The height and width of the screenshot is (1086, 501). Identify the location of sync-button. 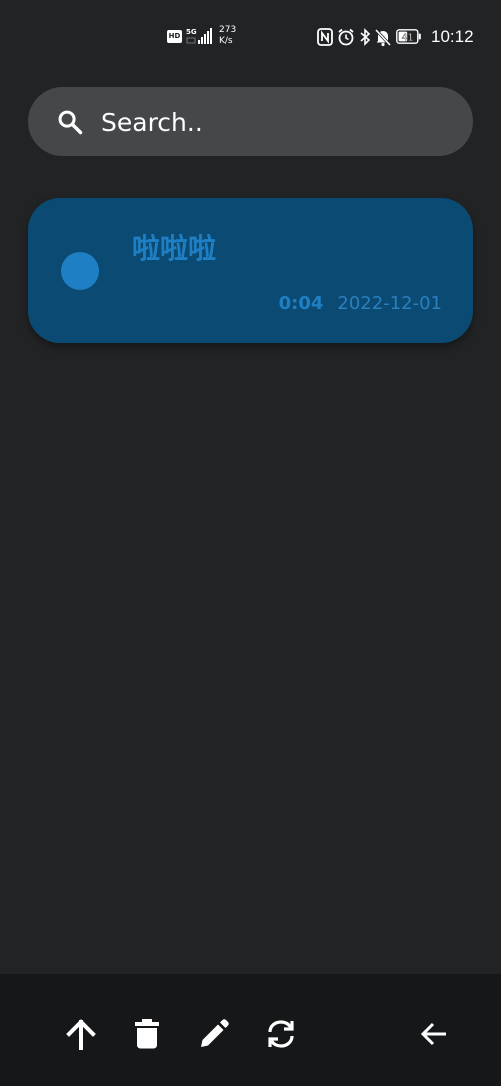
(281, 1034).